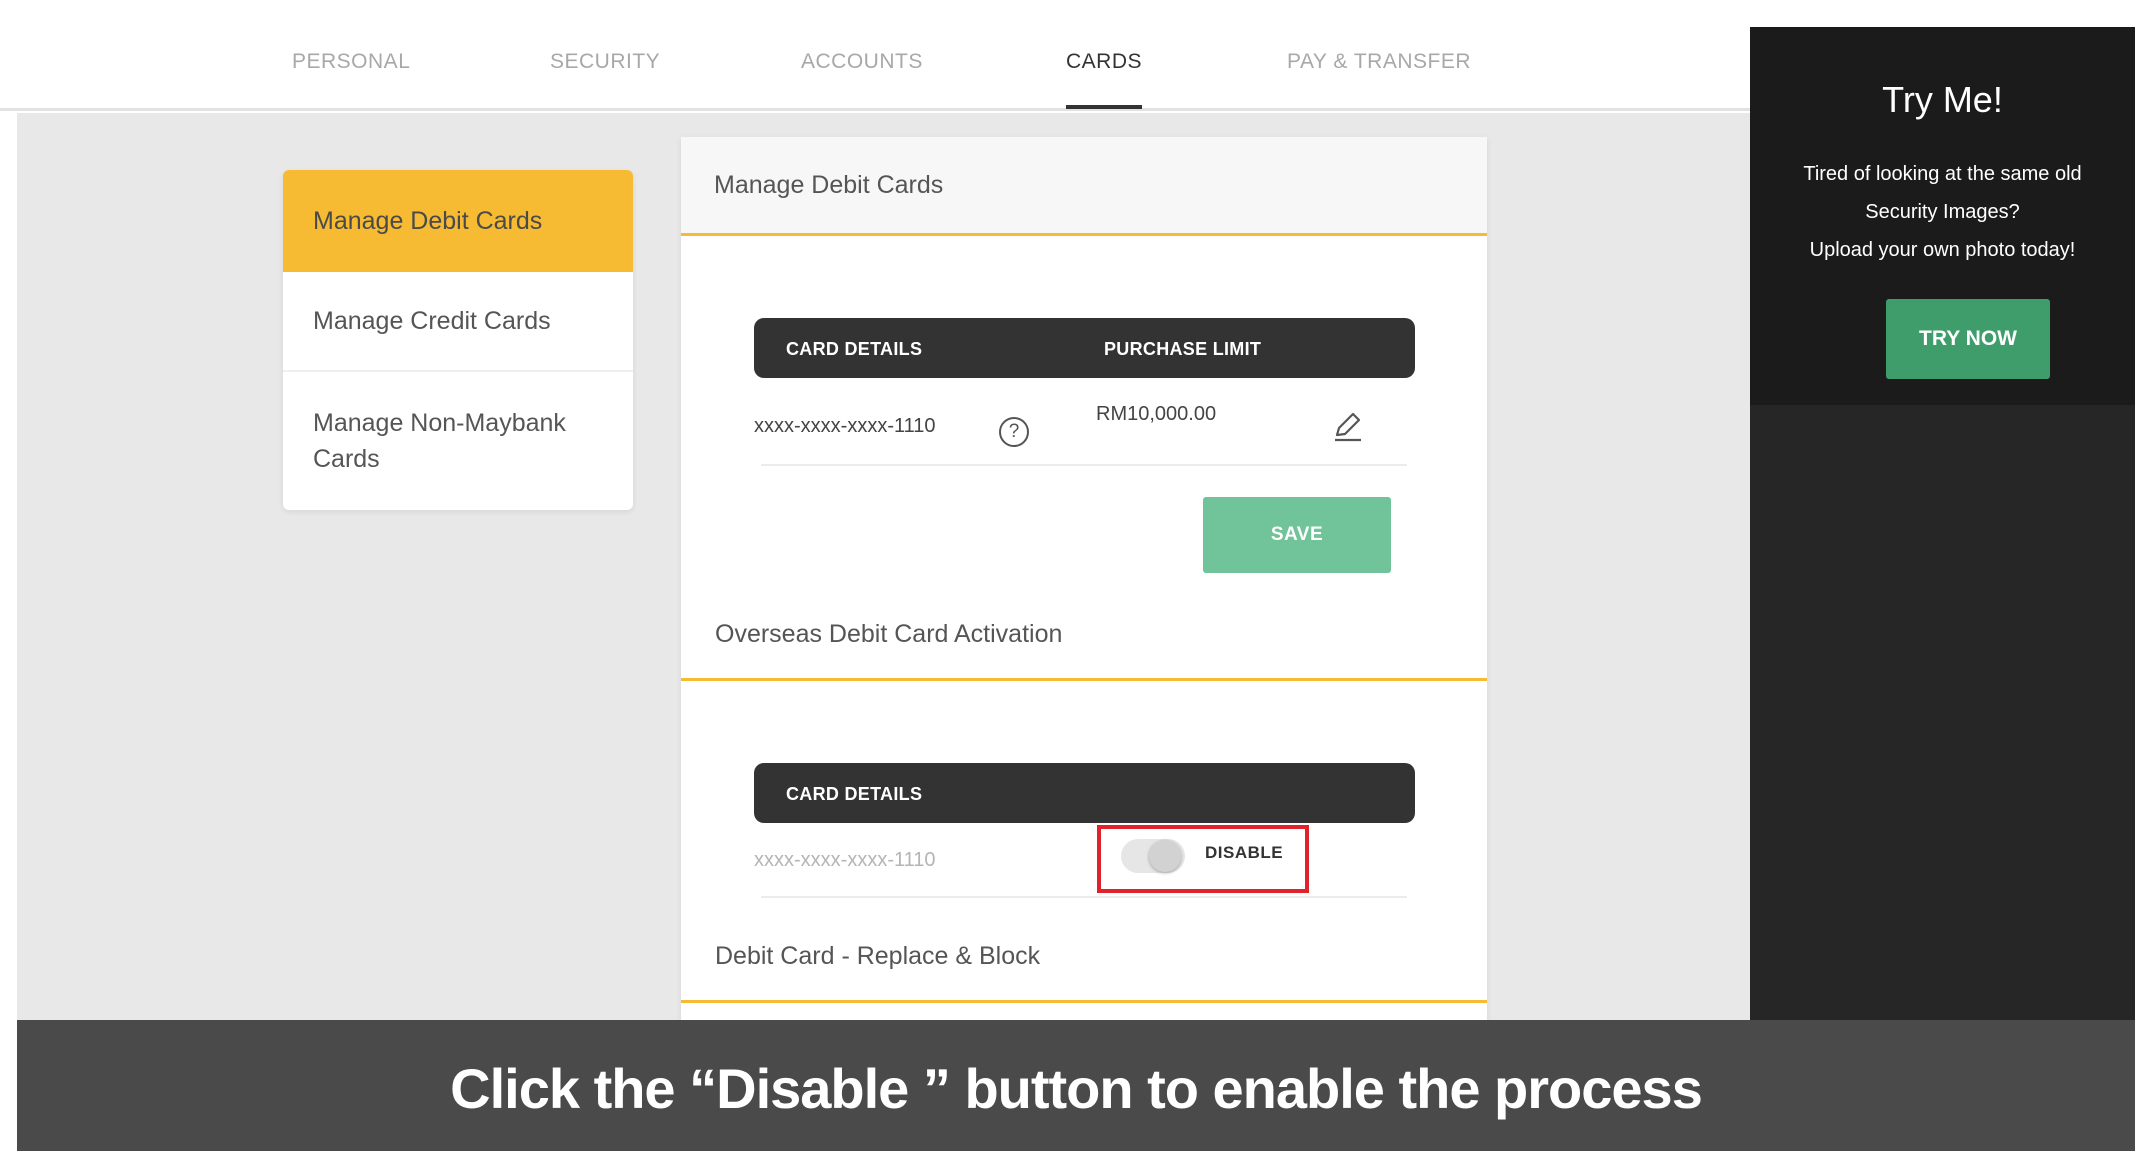  Describe the element at coordinates (862, 70) in the screenshot. I see `tab-accounts: ACCOUNTS` at that location.